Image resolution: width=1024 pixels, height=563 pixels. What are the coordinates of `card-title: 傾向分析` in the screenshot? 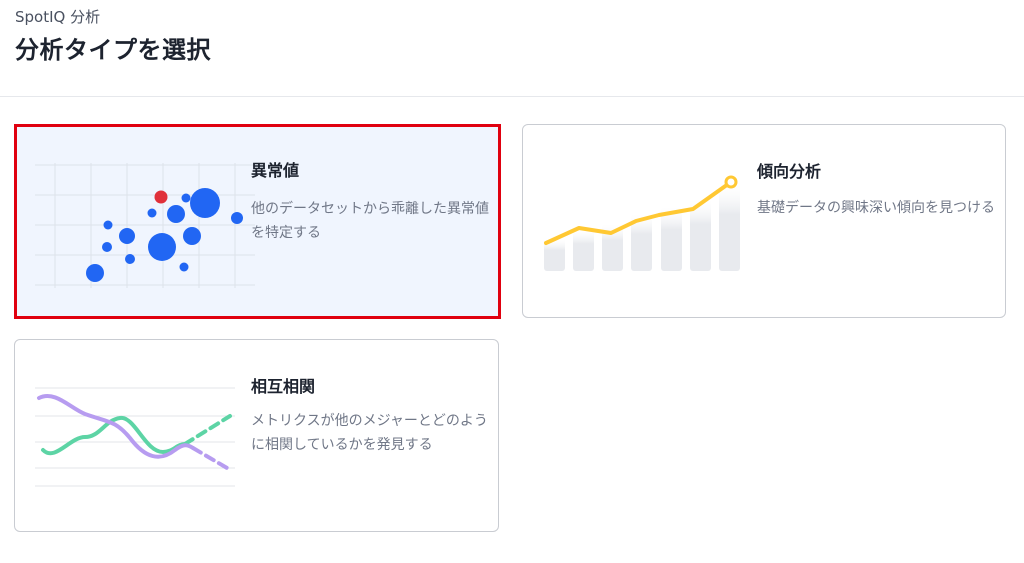 It's located at (789, 171).